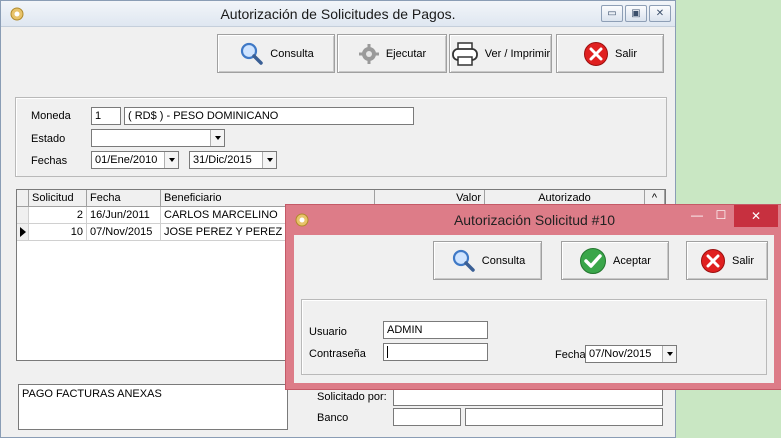 The image size is (781, 438). Describe the element at coordinates (126, 160) in the screenshot. I see `fecha-desde-value: 01/Ene/2010` at that location.